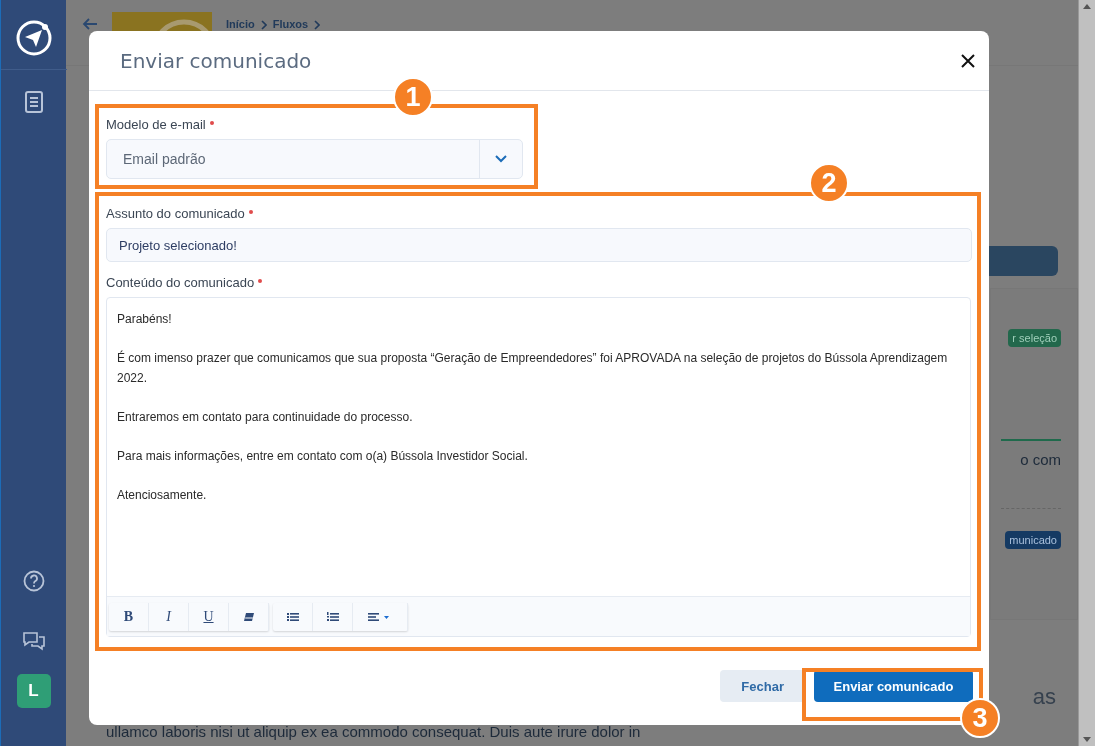 This screenshot has width=1095, height=746. Describe the element at coordinates (539, 245) in the screenshot. I see `subject-field: Projeto selecionado!` at that location.